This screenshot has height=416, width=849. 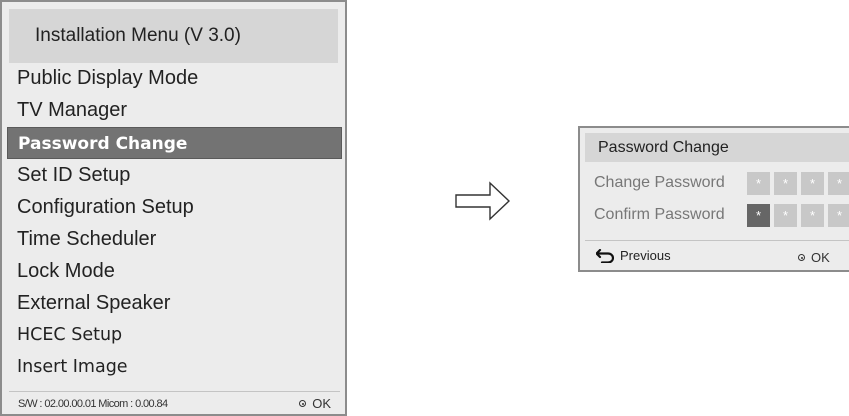 I want to click on menu-ok-label: OK, so click(x=321, y=403).